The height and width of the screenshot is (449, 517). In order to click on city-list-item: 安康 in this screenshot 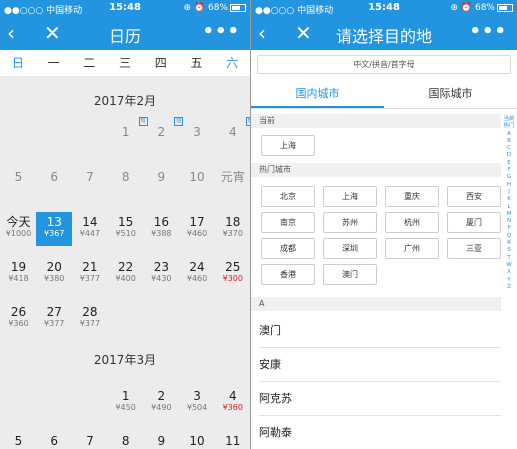, I will do `click(380, 365)`.